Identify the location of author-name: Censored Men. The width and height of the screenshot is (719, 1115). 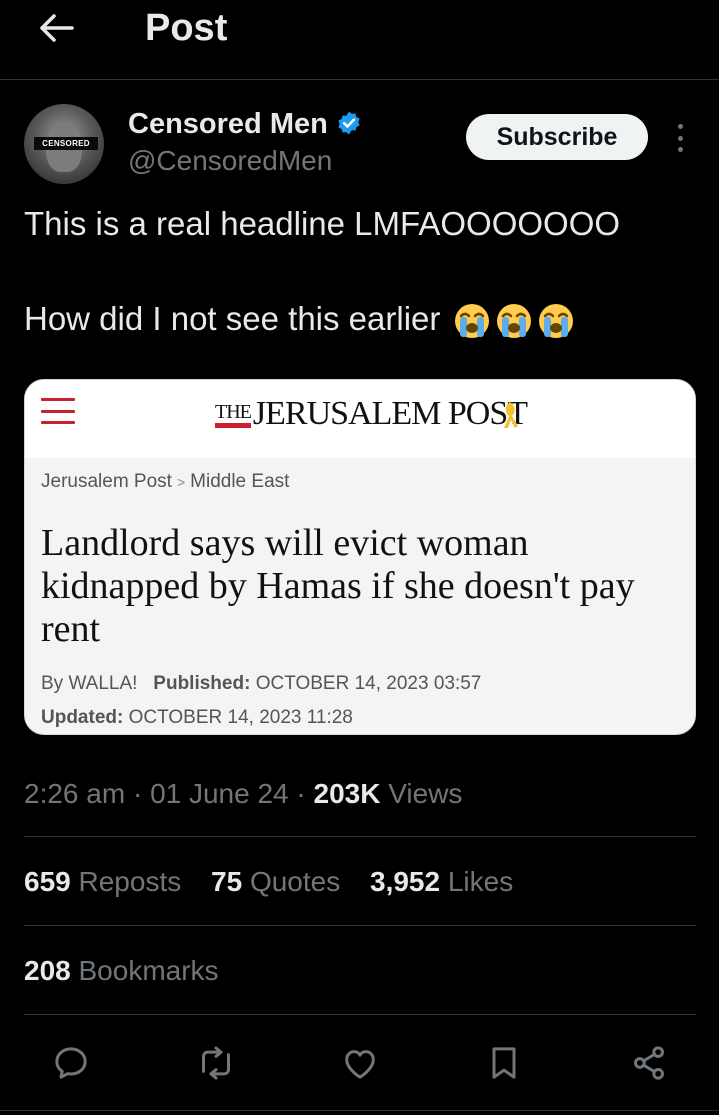
(245, 124).